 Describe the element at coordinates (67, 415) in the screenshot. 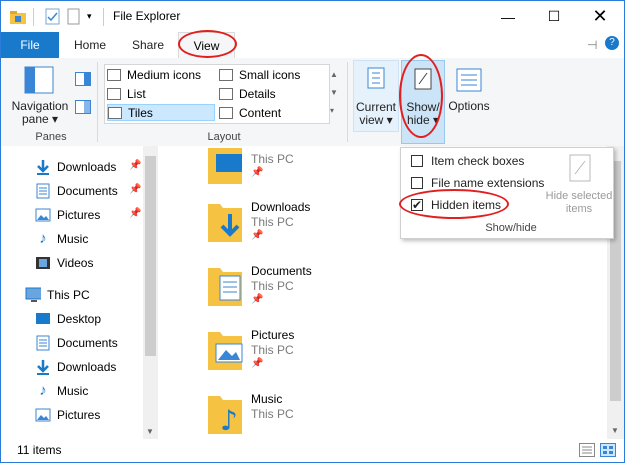

I see `nav-item-pc-pictures: Pictures` at that location.